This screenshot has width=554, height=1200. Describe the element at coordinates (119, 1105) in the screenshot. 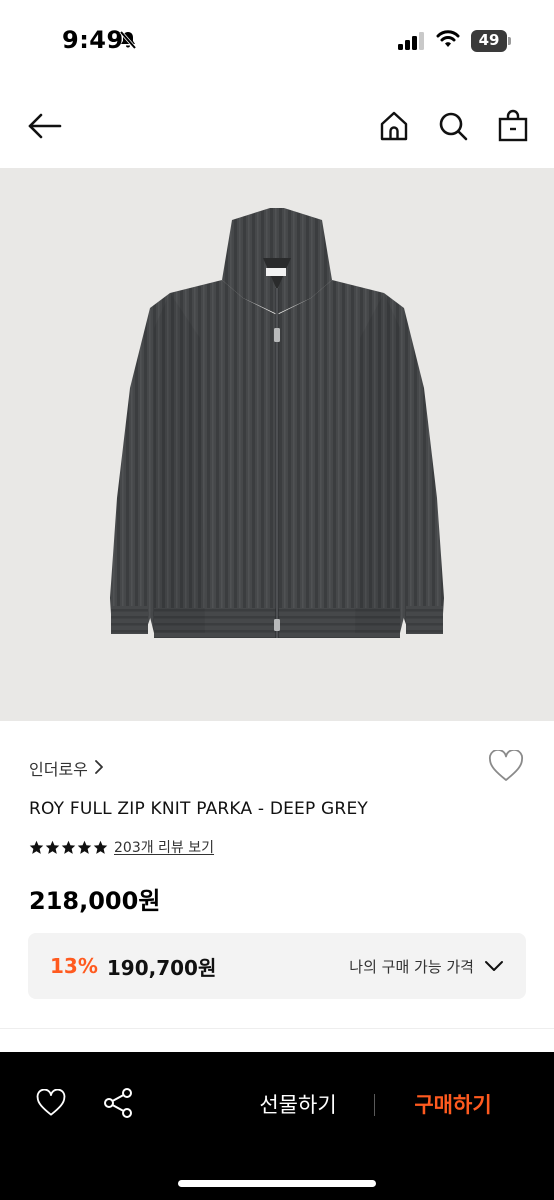

I see `share-icon` at that location.